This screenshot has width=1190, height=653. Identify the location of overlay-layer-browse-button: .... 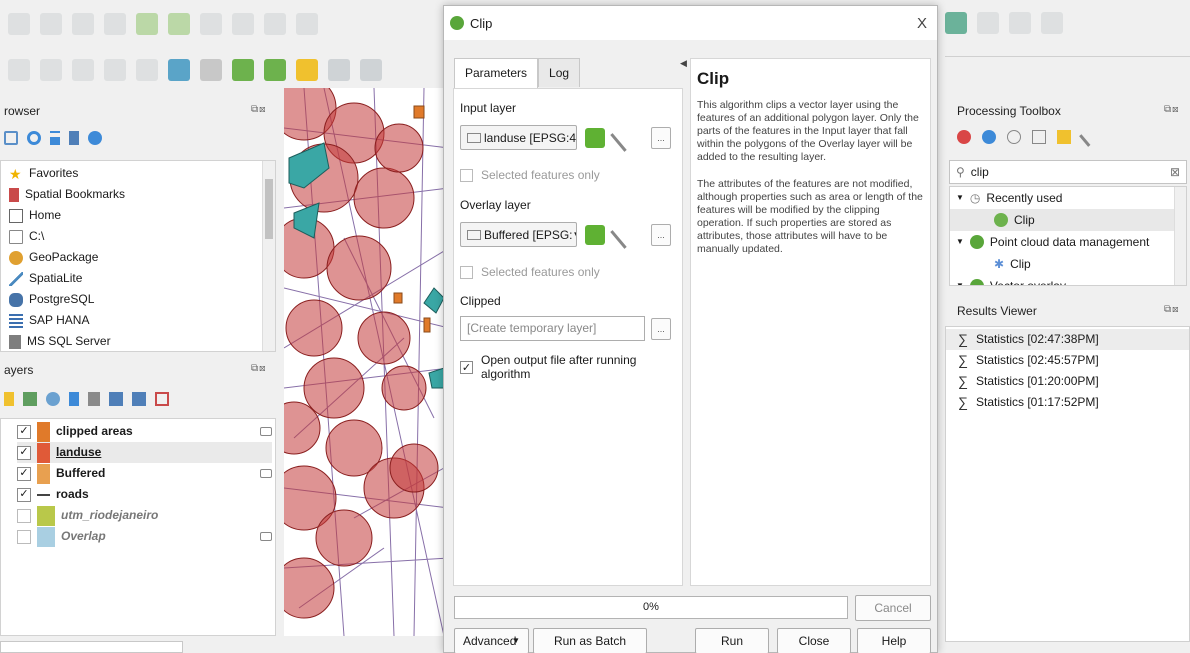
(661, 235).